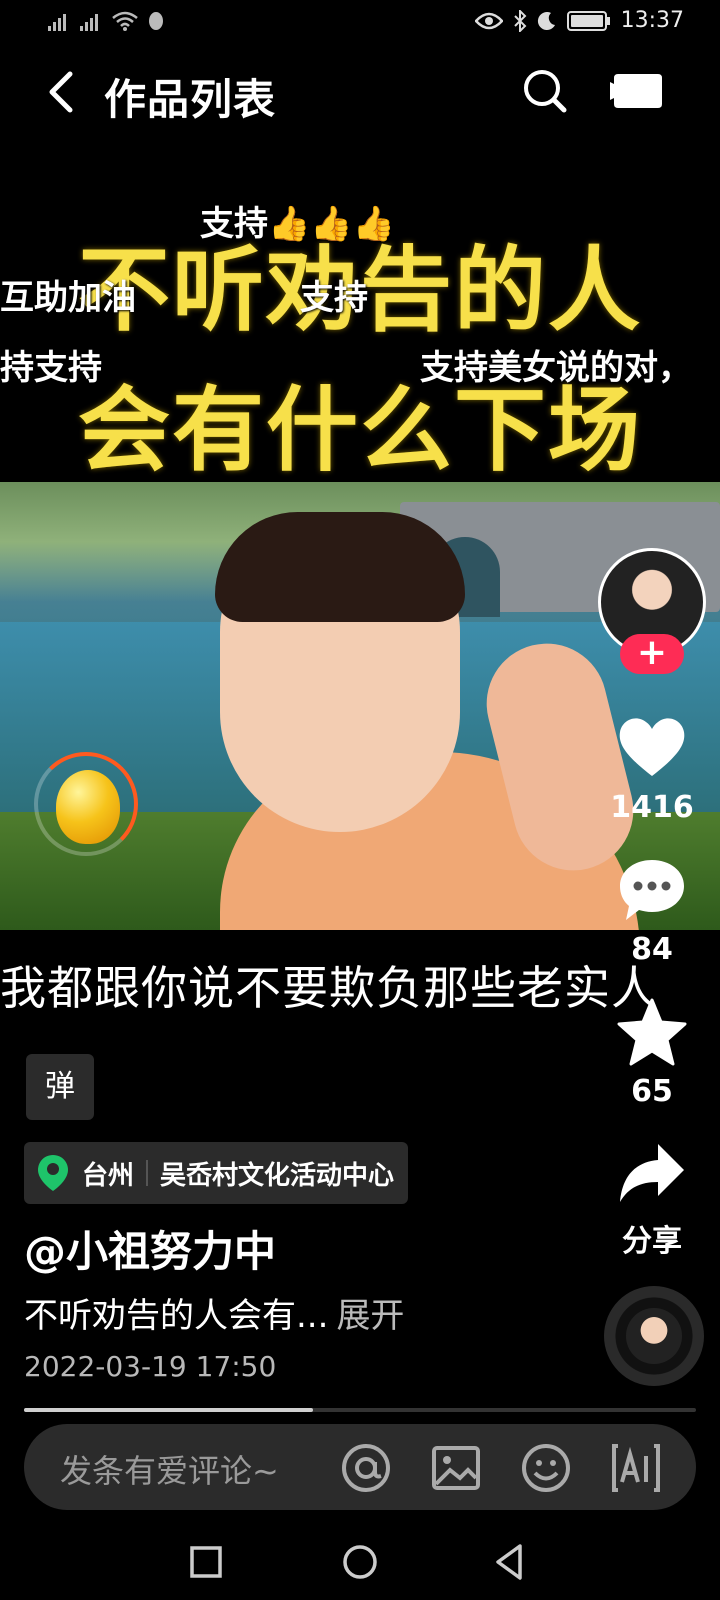 The width and height of the screenshot is (720, 1600). I want to click on favorite-button: 65, so click(652, 1052).